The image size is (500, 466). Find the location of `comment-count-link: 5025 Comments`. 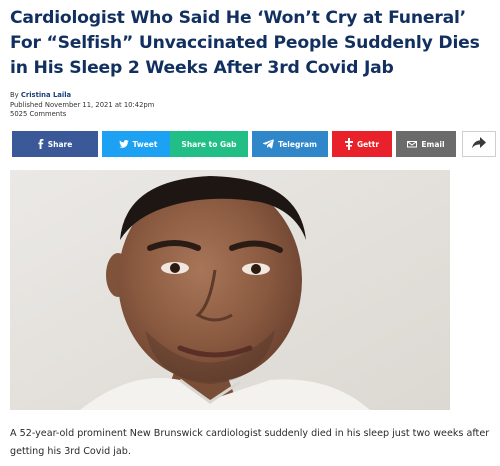

comment-count-link: 5025 Comments is located at coordinates (82, 115).